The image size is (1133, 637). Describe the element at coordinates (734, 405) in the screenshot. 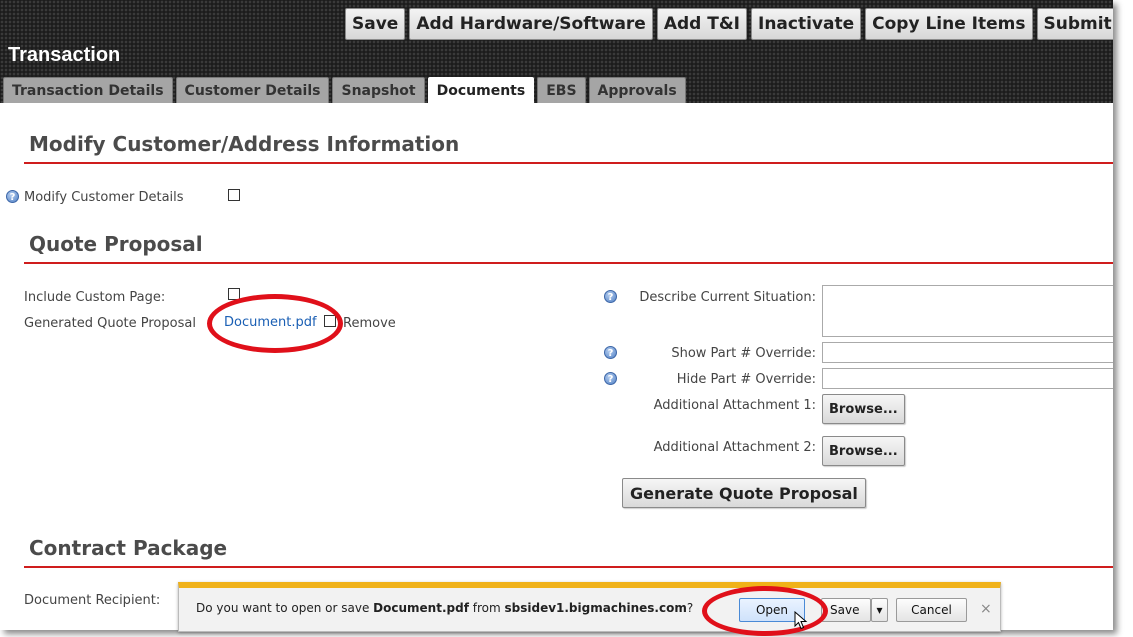

I see `additional-attachment-1-label: Additional Attachment 1:` at that location.